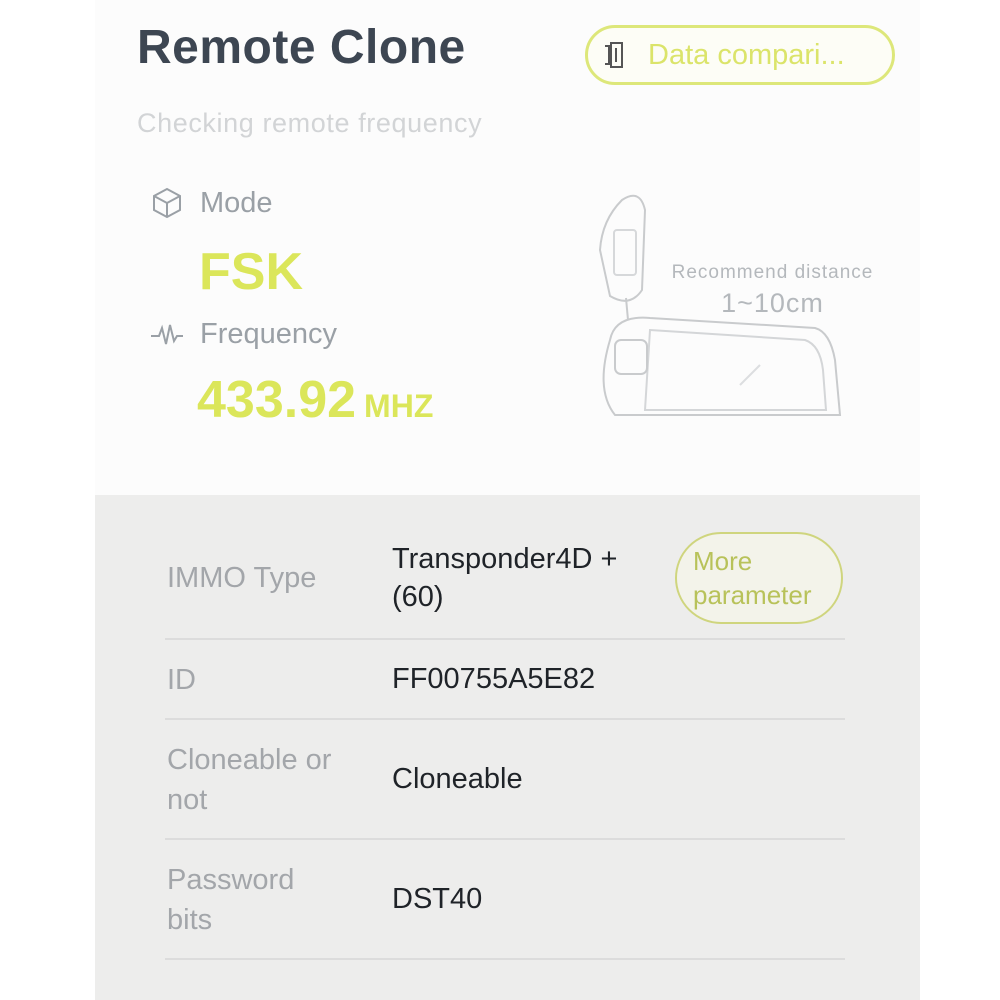 This screenshot has width=1000, height=1000. I want to click on cube-icon, so click(167, 203).